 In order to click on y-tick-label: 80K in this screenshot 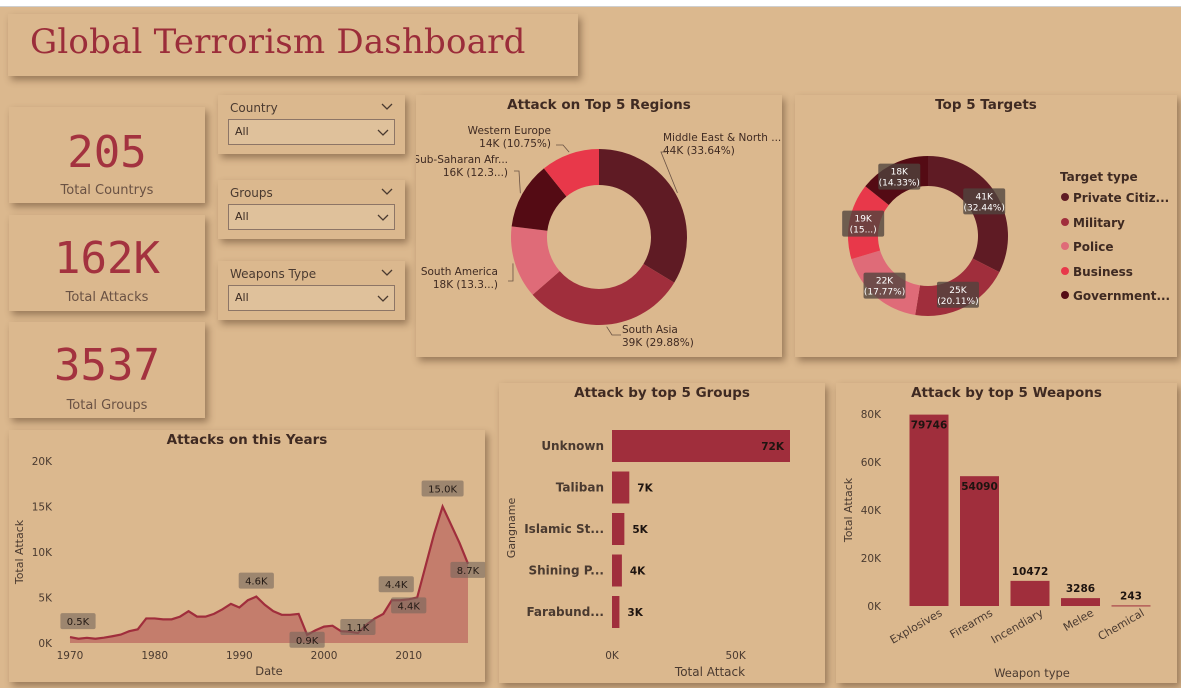, I will do `click(871, 415)`.